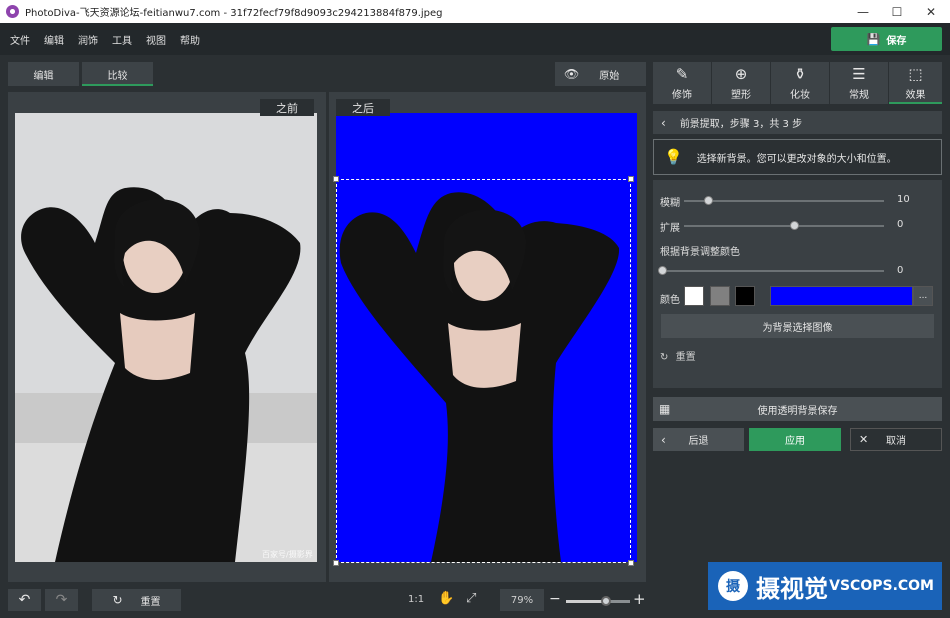 The width and height of the screenshot is (950, 618). I want to click on resize-handle-top-right, so click(631, 179).